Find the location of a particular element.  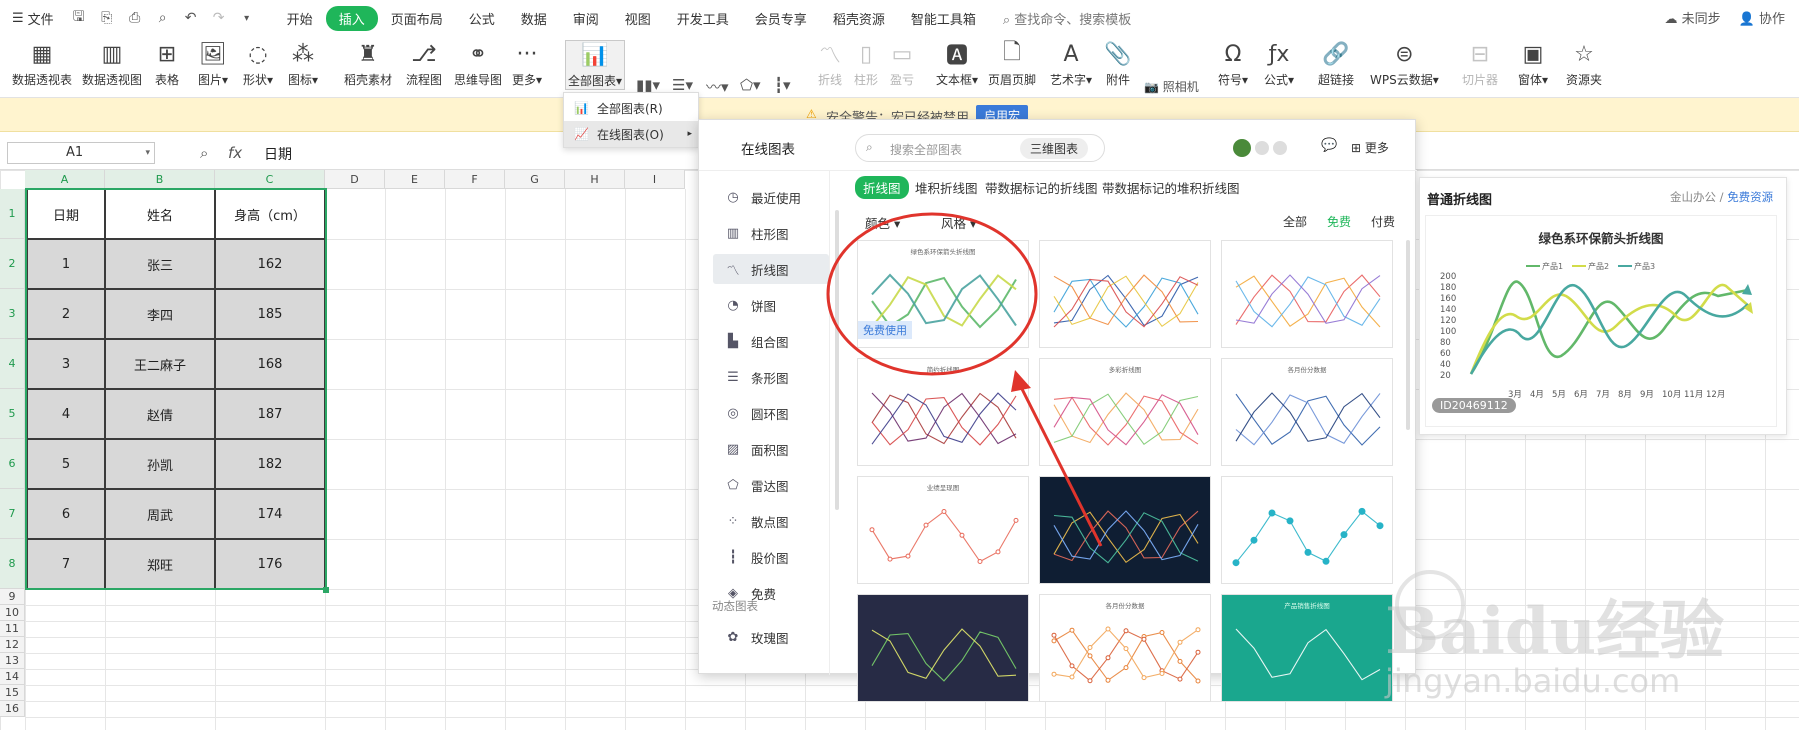

tab-2: 页面布局 is located at coordinates (417, 18).